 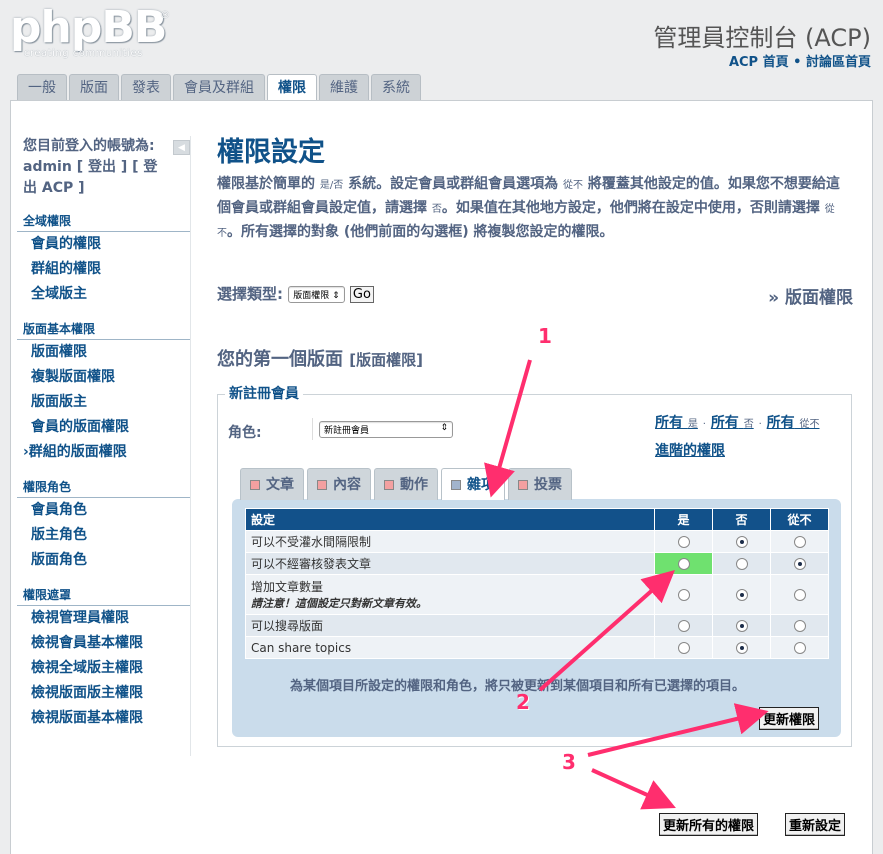 I want to click on main-tabs: 一般 版面 發表 會員及群組 權限 維護 系統, so click(x=220, y=87).